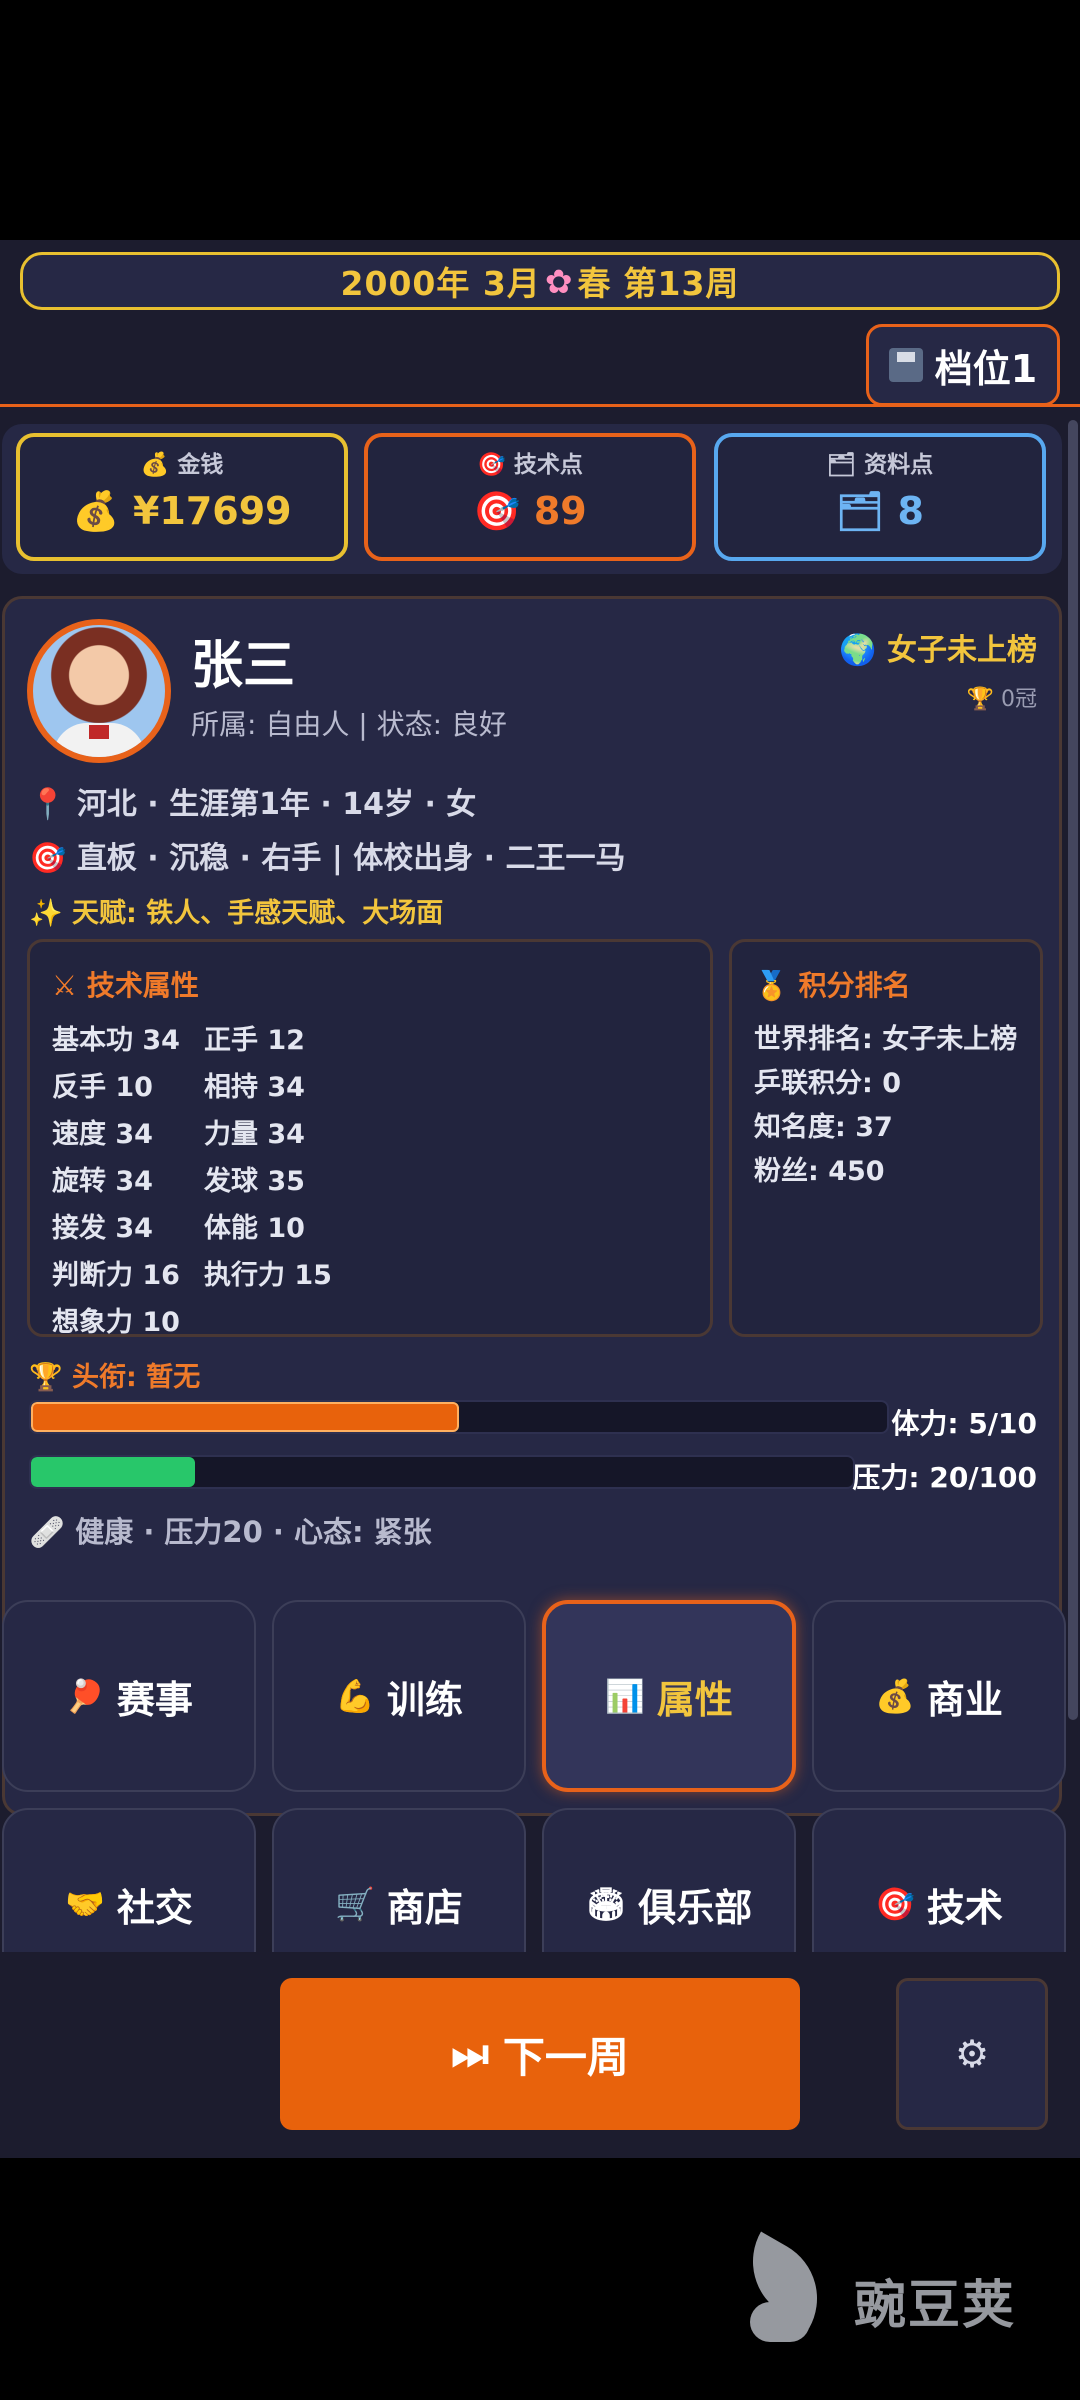  What do you see at coordinates (548, 465) in the screenshot?
I see `skill-points-label: 技术点` at bounding box center [548, 465].